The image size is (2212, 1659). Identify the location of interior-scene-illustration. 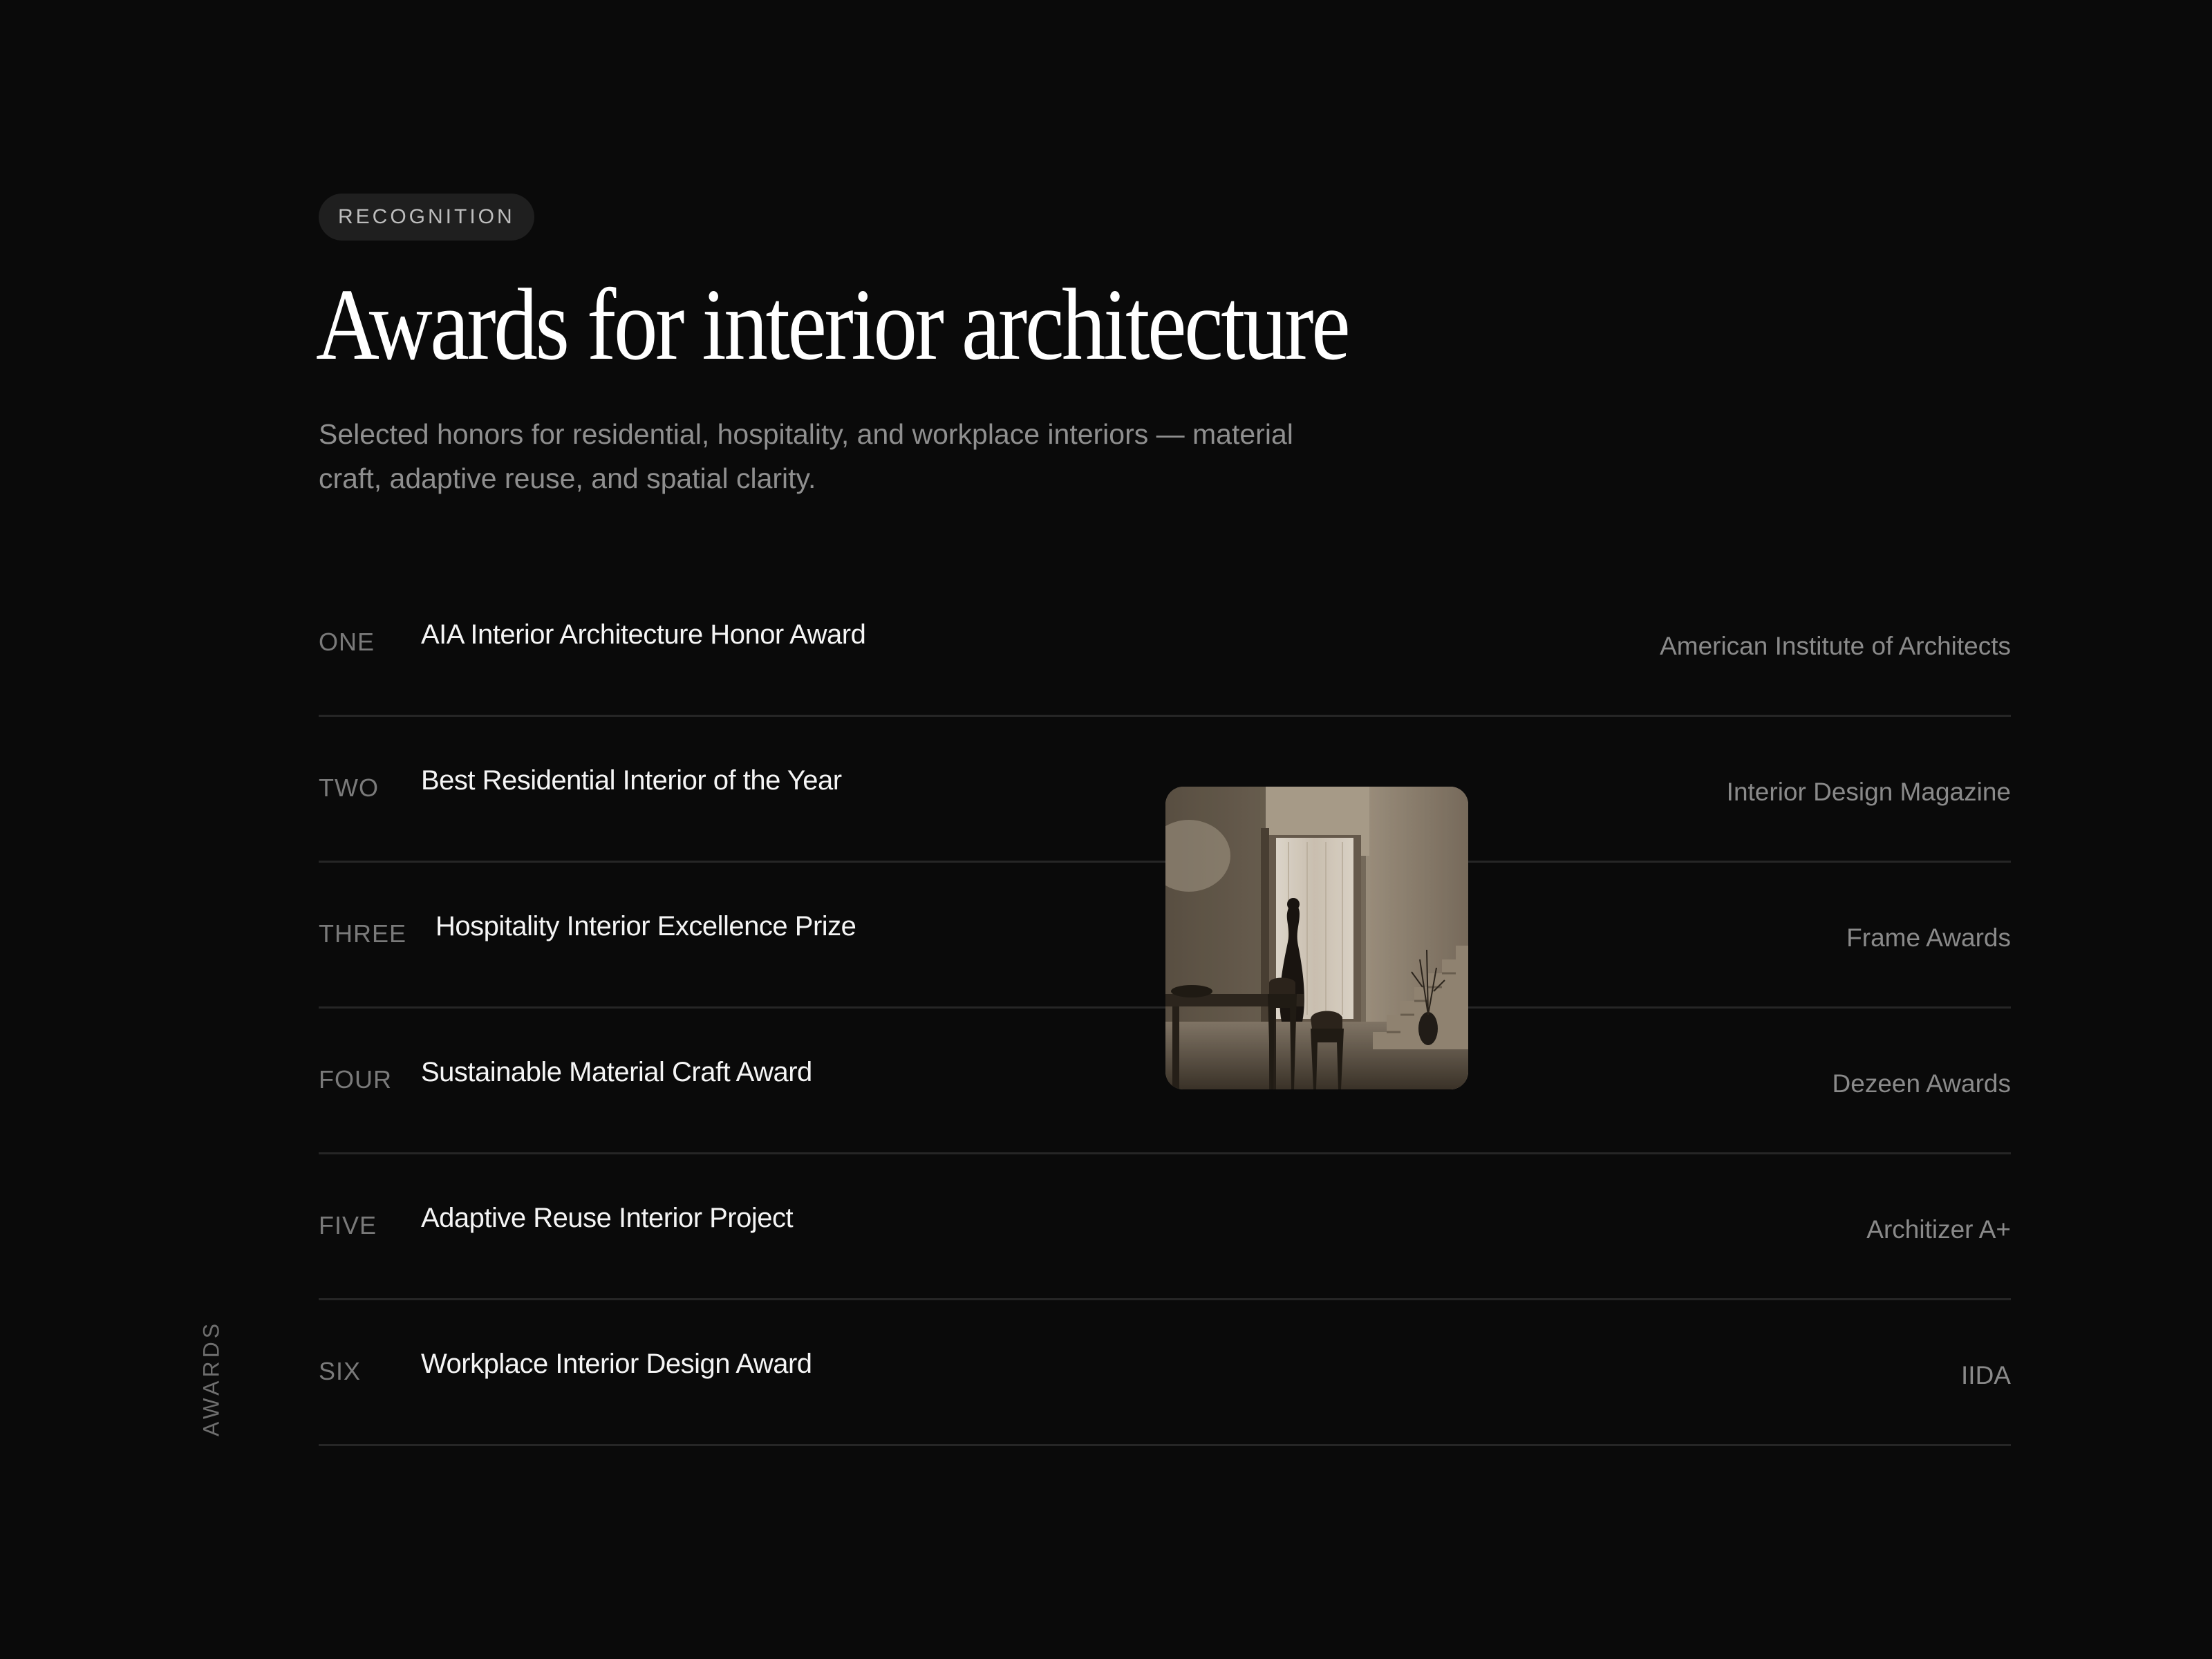
(1316, 938).